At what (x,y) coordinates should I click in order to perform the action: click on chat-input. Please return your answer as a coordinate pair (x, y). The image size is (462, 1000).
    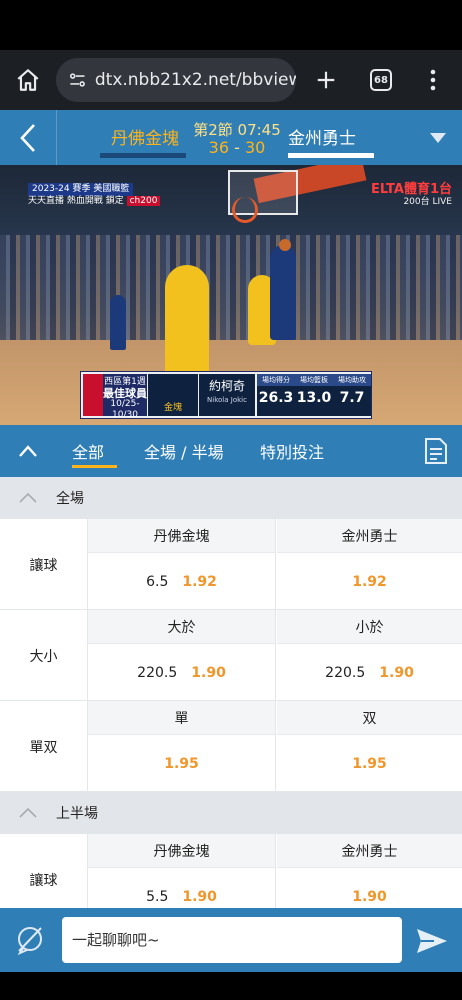
    Looking at the image, I should click on (232, 940).